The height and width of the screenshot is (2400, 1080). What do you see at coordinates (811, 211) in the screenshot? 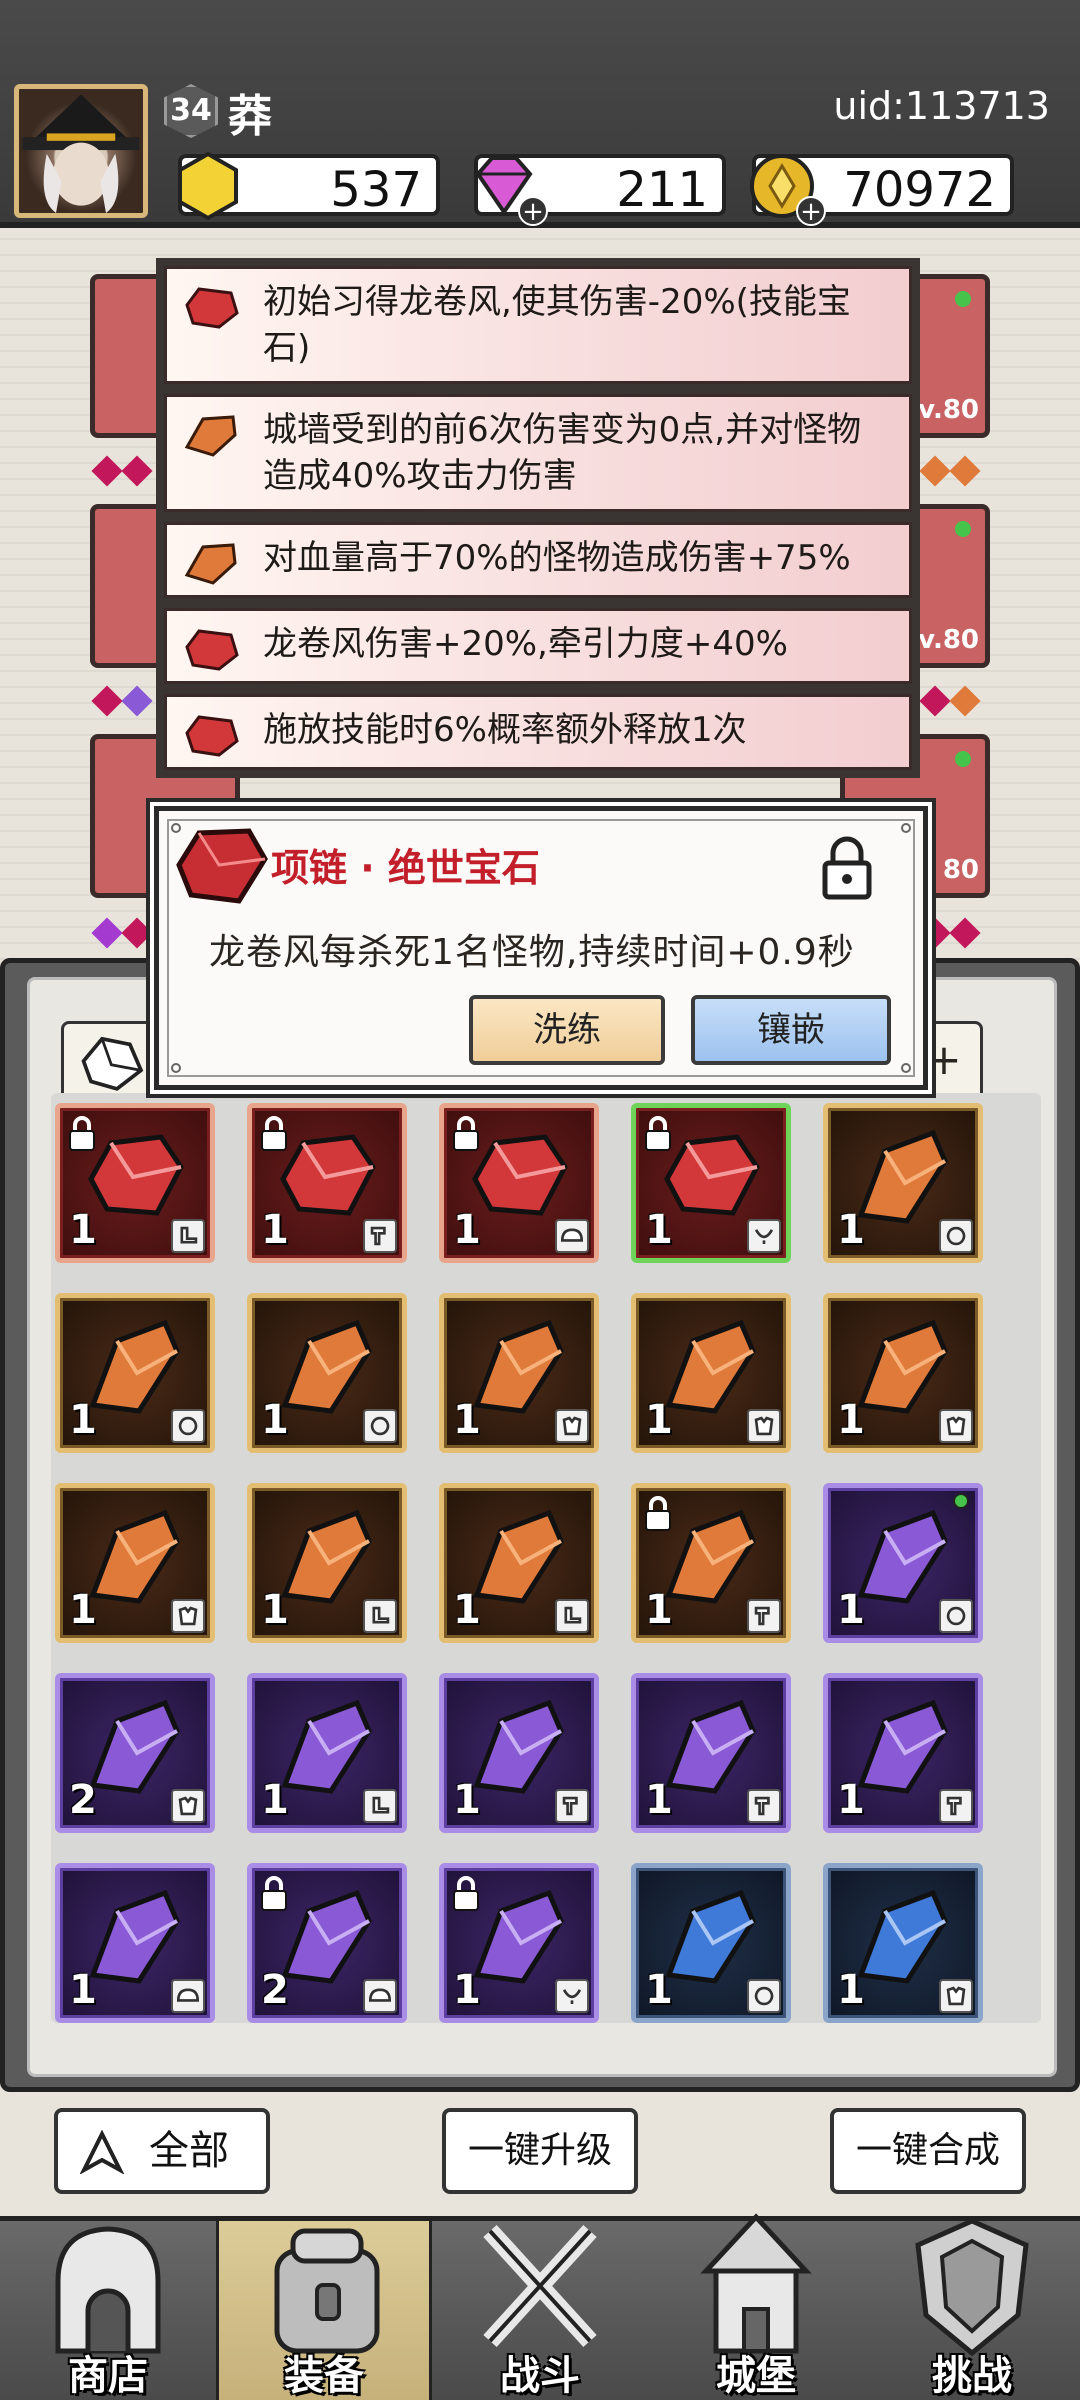
I see `add-coin-icon: +` at bounding box center [811, 211].